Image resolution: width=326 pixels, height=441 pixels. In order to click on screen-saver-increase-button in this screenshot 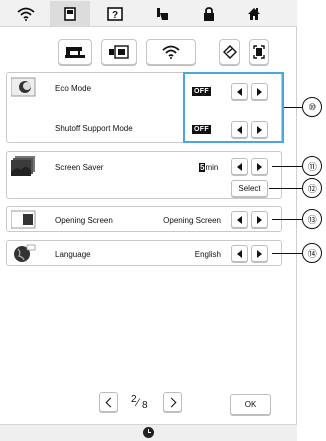, I will do `click(259, 166)`.